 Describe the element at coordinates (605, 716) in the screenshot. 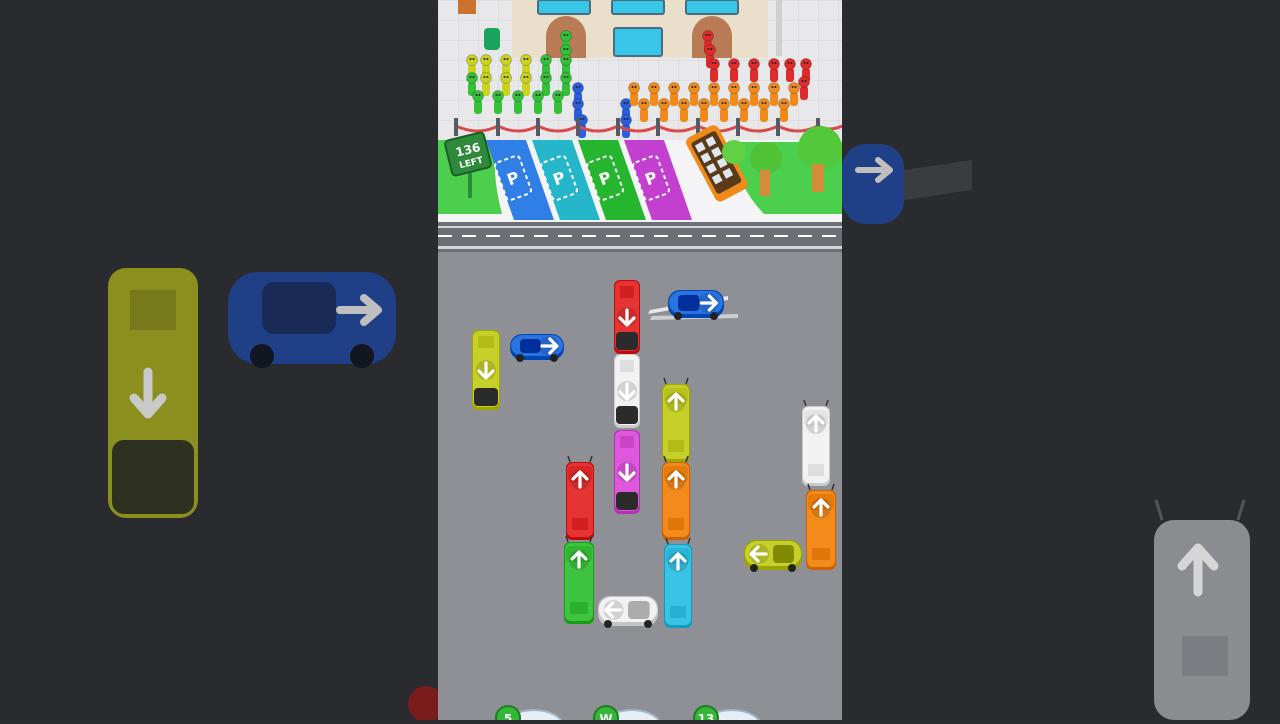

I see `booster-count: W` at that location.